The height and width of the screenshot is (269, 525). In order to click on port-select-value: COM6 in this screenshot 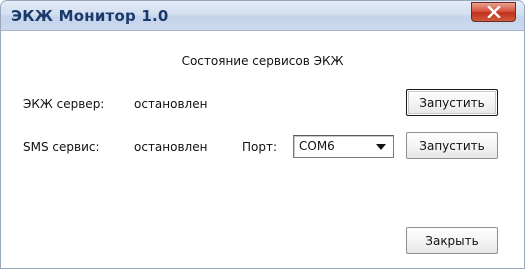, I will do `click(317, 146)`.